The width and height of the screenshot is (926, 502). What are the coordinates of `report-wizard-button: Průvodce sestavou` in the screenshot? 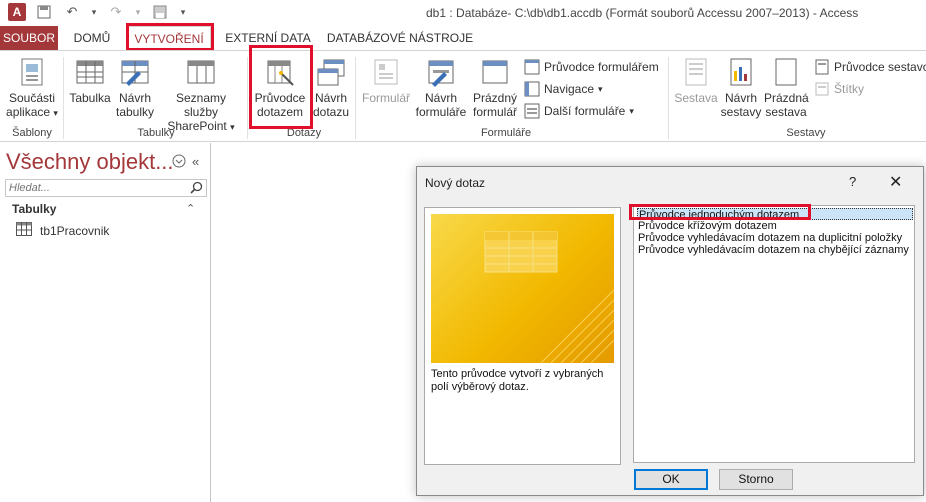 It's located at (870, 67).